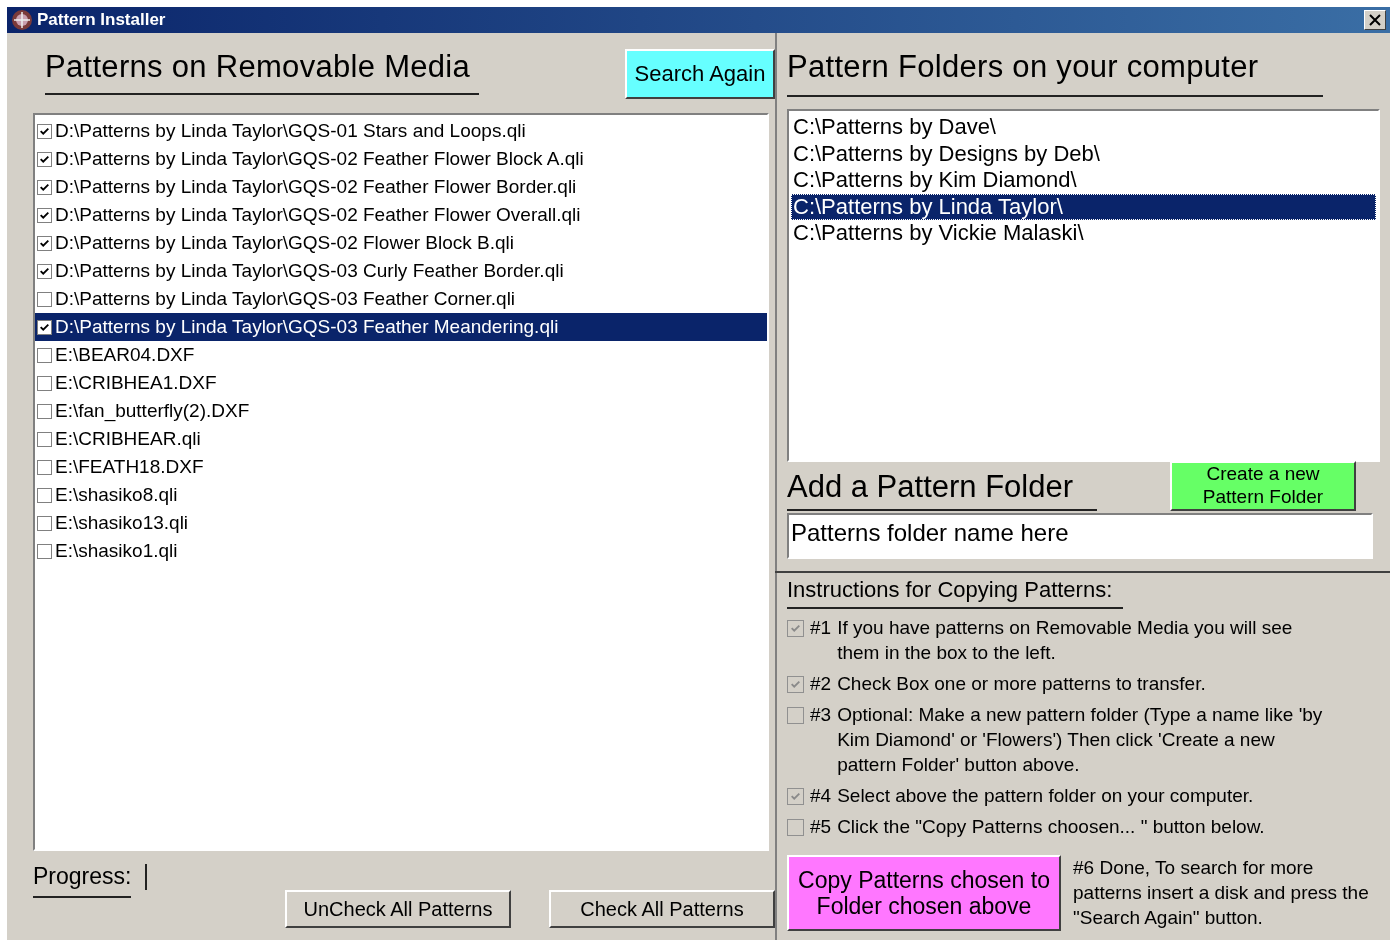 The height and width of the screenshot is (940, 1396). What do you see at coordinates (401, 411) in the screenshot?
I see `pattern-file-item: E:\fan_butterfly(2).DXF` at bounding box center [401, 411].